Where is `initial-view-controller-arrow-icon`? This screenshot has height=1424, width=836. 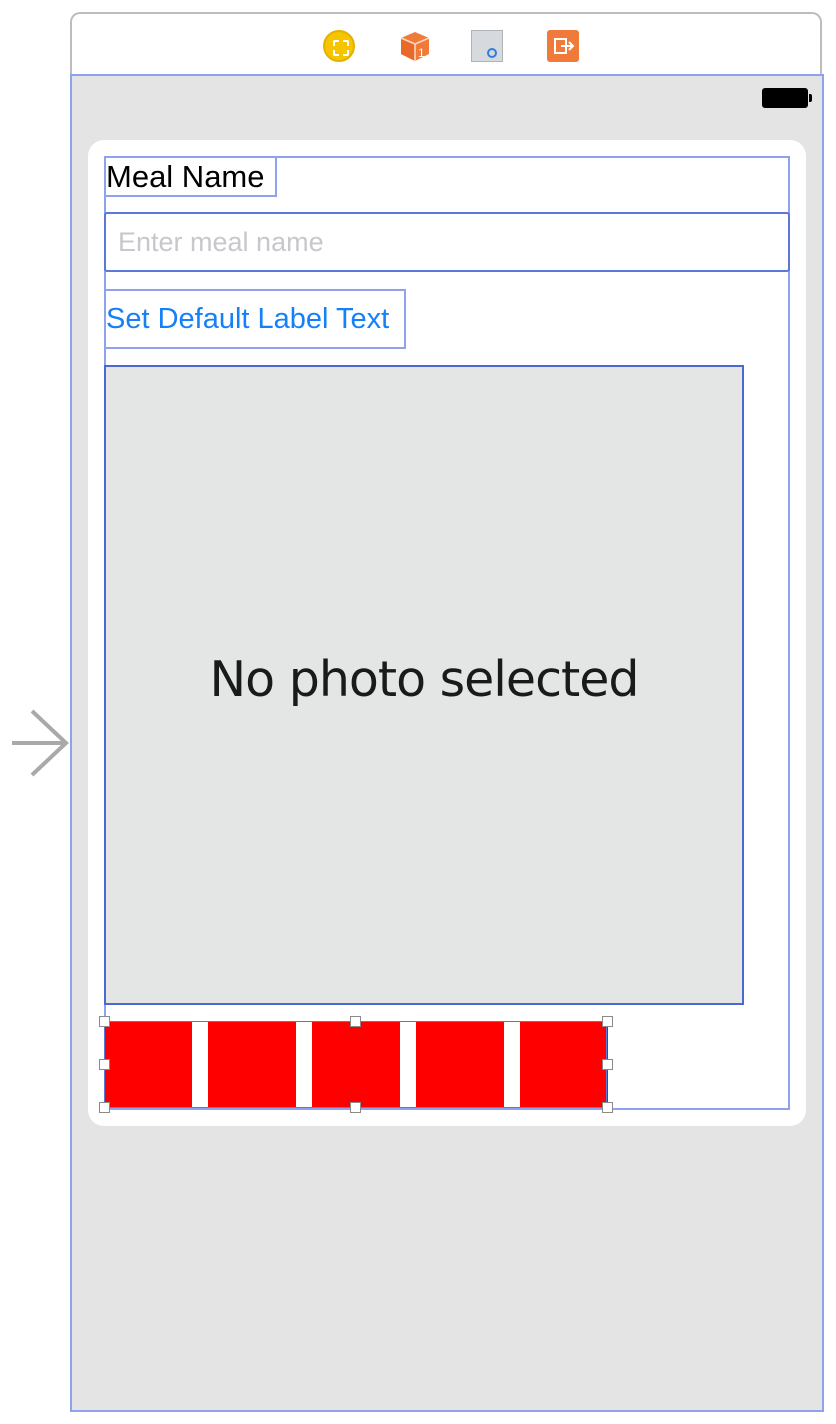
initial-view-controller-arrow-icon is located at coordinates (40, 743).